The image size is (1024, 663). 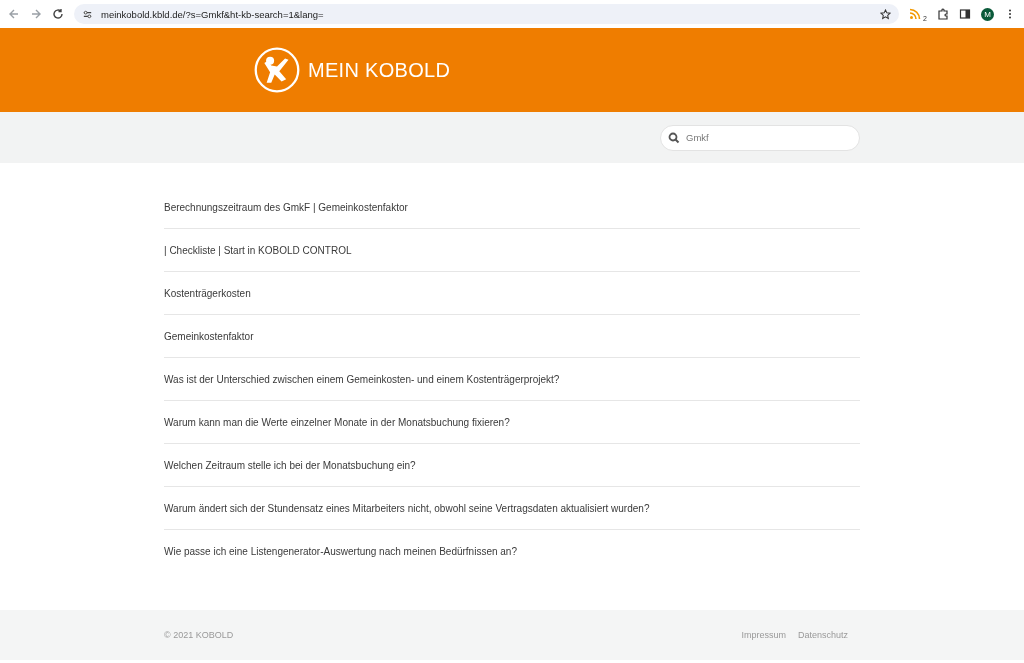 I want to click on result-link: Gemeinkostenfaktor, so click(x=209, y=336).